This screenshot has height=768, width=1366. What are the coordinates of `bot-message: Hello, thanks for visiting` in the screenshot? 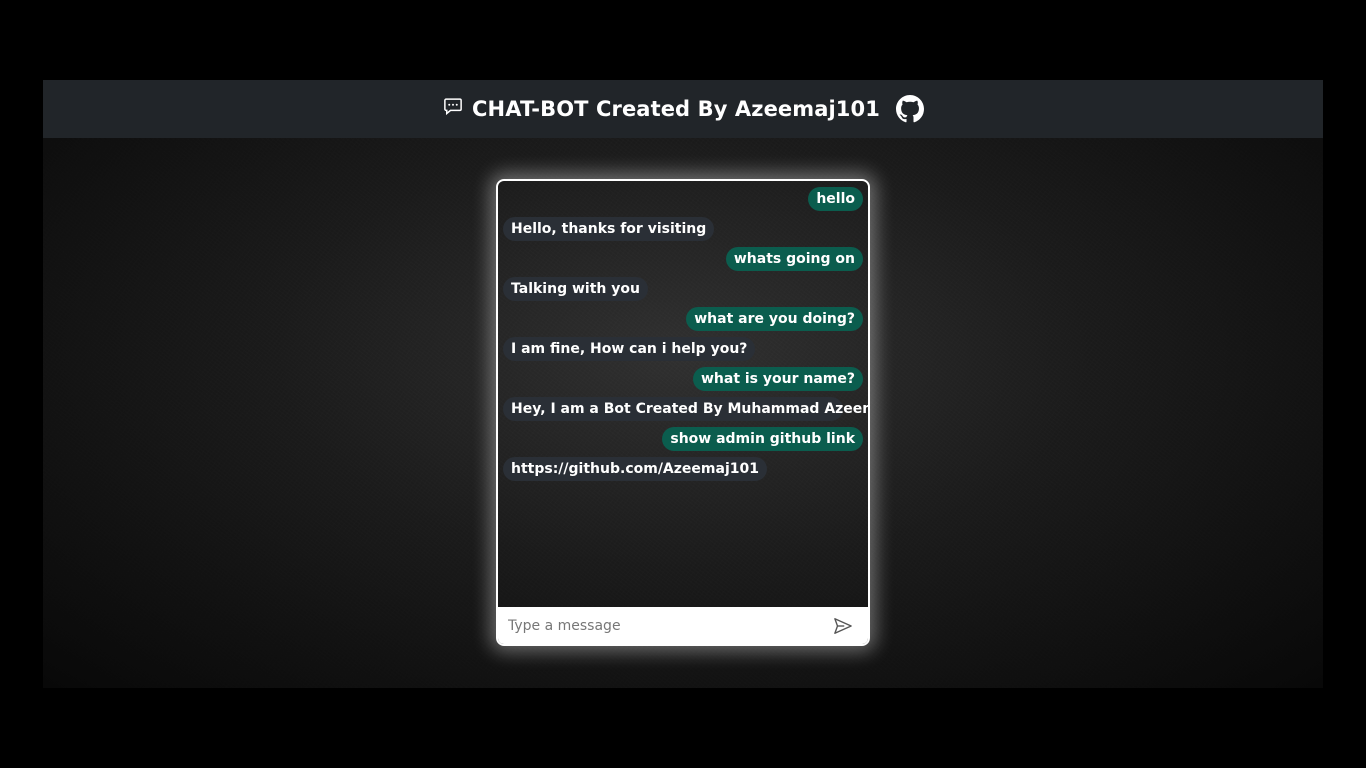 It's located at (609, 229).